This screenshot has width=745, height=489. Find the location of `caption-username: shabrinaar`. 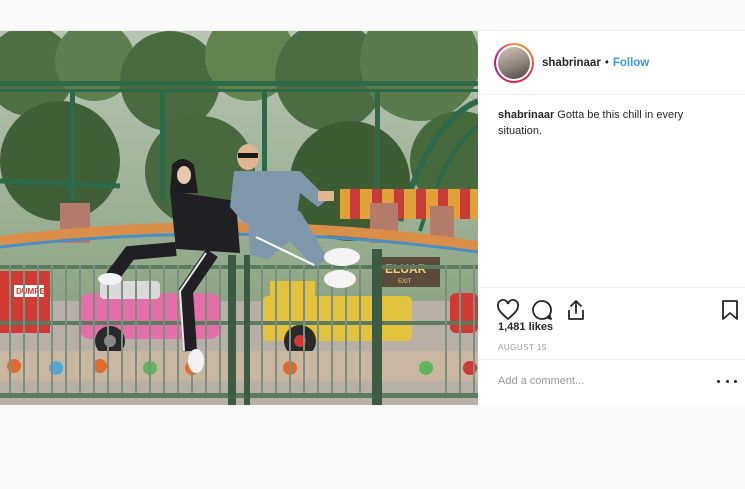

caption-username: shabrinaar is located at coordinates (526, 115).